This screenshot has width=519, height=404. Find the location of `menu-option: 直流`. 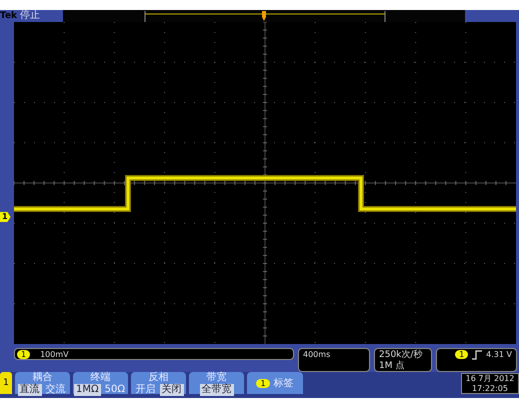

menu-option: 直流 is located at coordinates (30, 390).